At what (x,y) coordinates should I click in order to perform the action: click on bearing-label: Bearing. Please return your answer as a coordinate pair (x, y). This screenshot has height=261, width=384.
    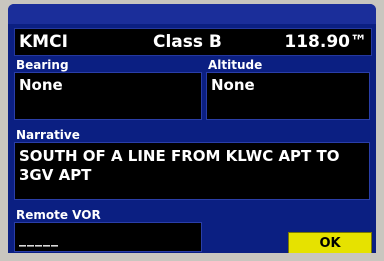
    Looking at the image, I should click on (42, 65).